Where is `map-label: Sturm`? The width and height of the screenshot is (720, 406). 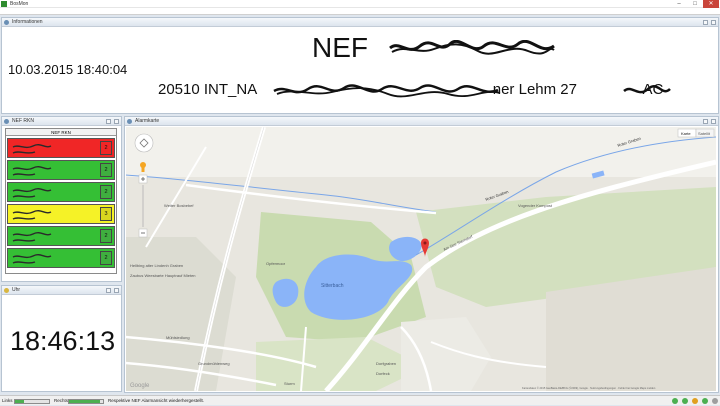
map-label: Sturm is located at coordinates (289, 383).